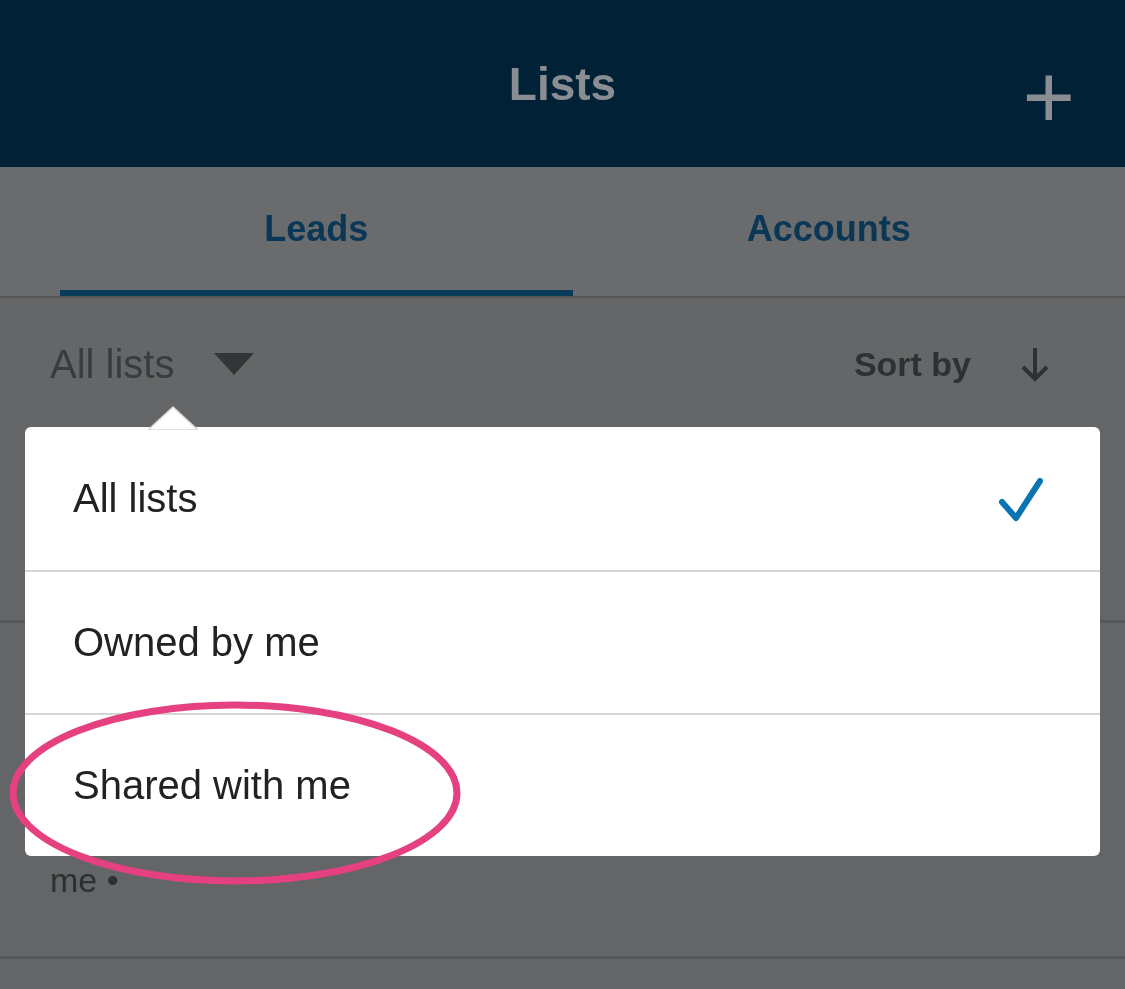  Describe the element at coordinates (212, 785) in the screenshot. I see `menu-item-label: Shared with me` at that location.